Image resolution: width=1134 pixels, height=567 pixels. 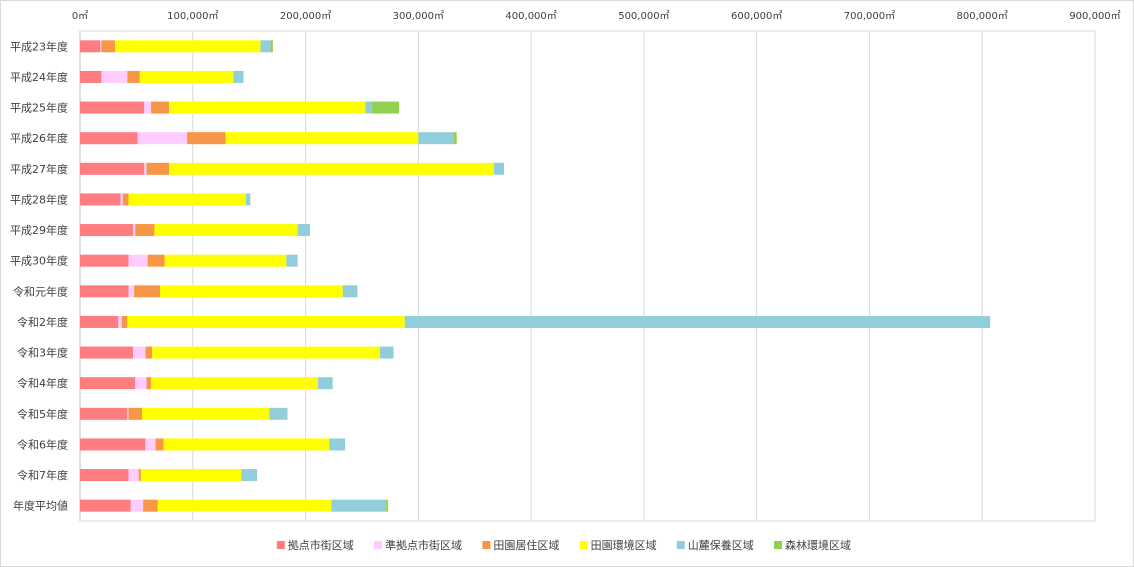 What do you see at coordinates (526, 545) in the screenshot?
I see `legend-label: 田園居住区域` at bounding box center [526, 545].